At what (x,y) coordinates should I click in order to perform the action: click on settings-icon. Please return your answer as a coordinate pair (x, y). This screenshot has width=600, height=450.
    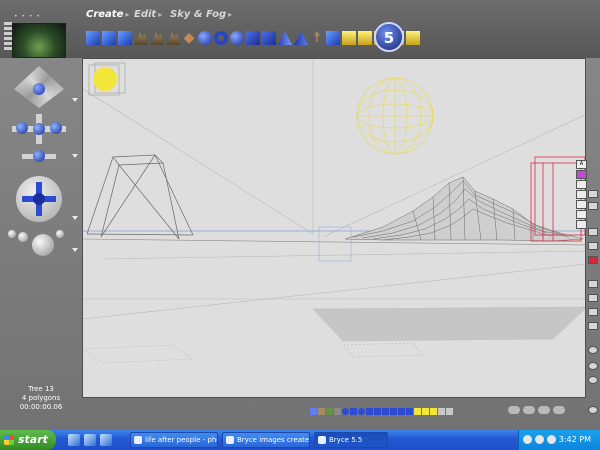
    Looking at the image, I should click on (593, 410).